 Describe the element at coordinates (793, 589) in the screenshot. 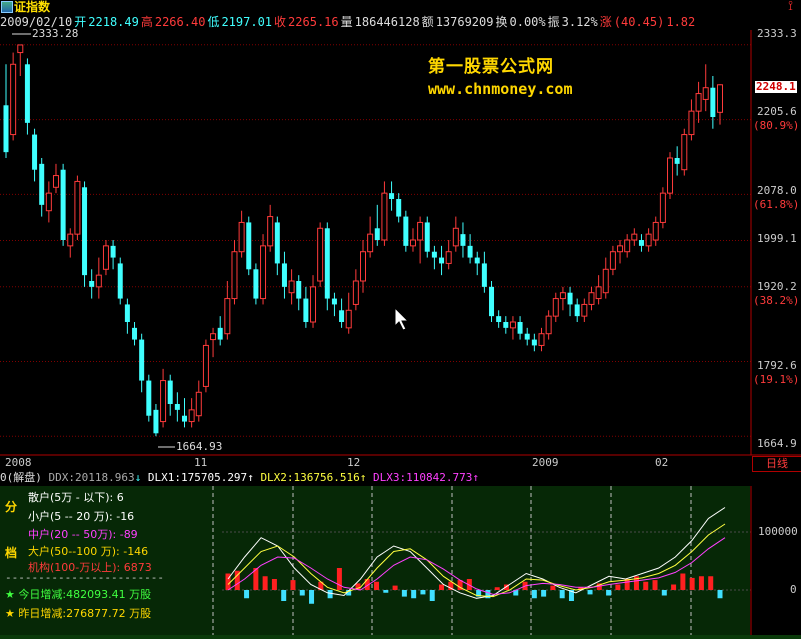

I see `sub-axis-label: 0` at that location.